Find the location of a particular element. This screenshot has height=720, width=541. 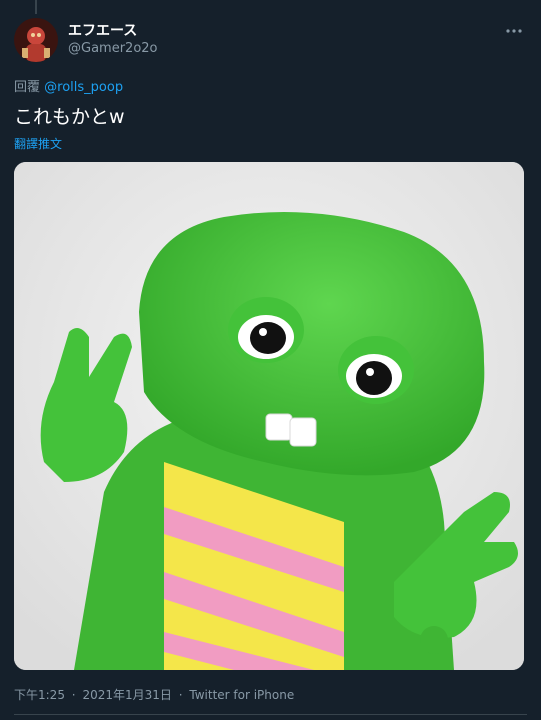

avatar is located at coordinates (36, 40).